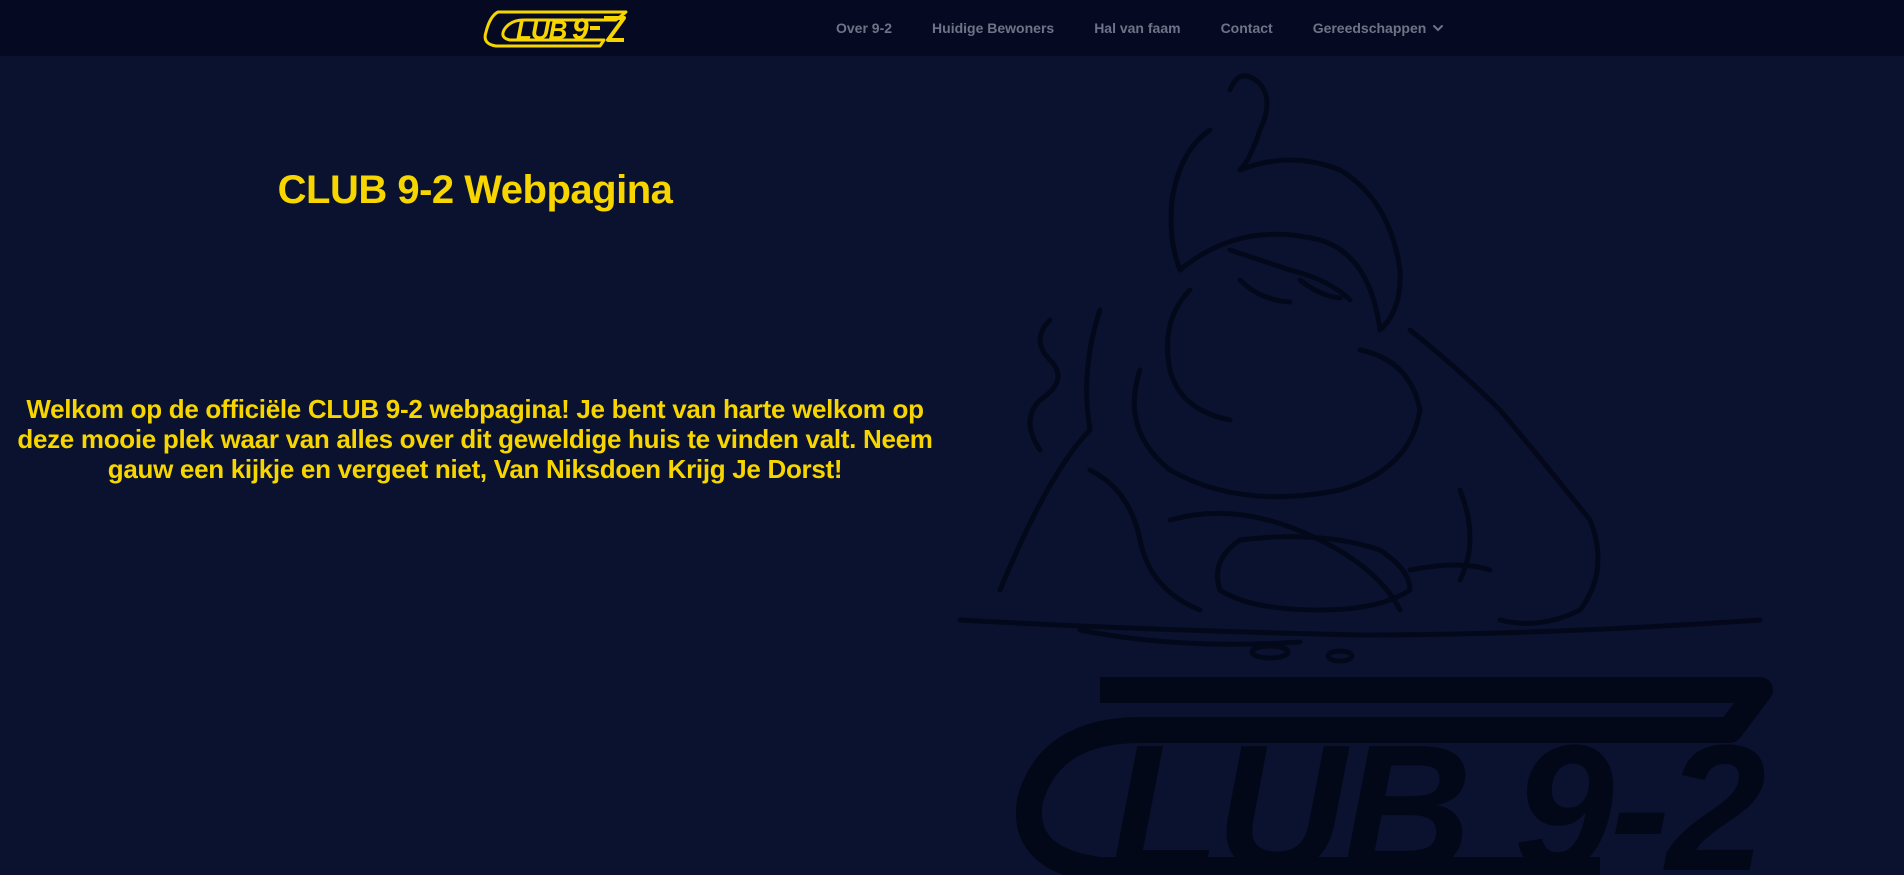  What do you see at coordinates (541, 30) in the screenshot?
I see `svg-text: LUB` at bounding box center [541, 30].